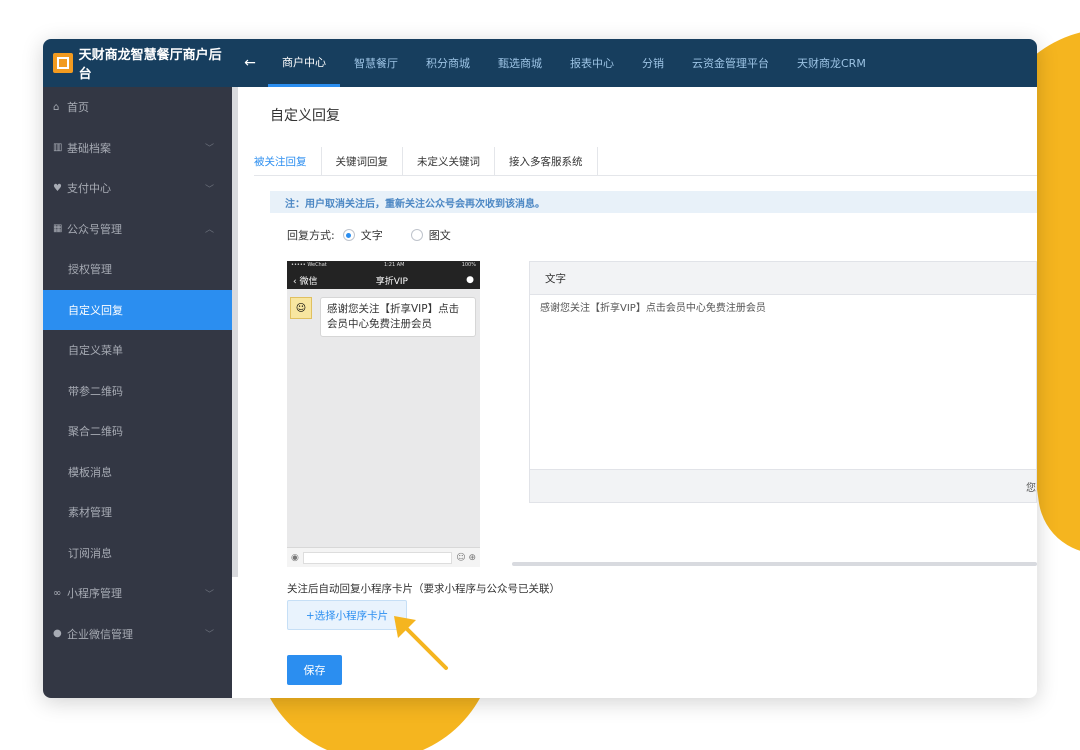 The height and width of the screenshot is (750, 1080). What do you see at coordinates (730, 63) in the screenshot?
I see `nav-cloud-fund: 云资金管理平台` at bounding box center [730, 63].